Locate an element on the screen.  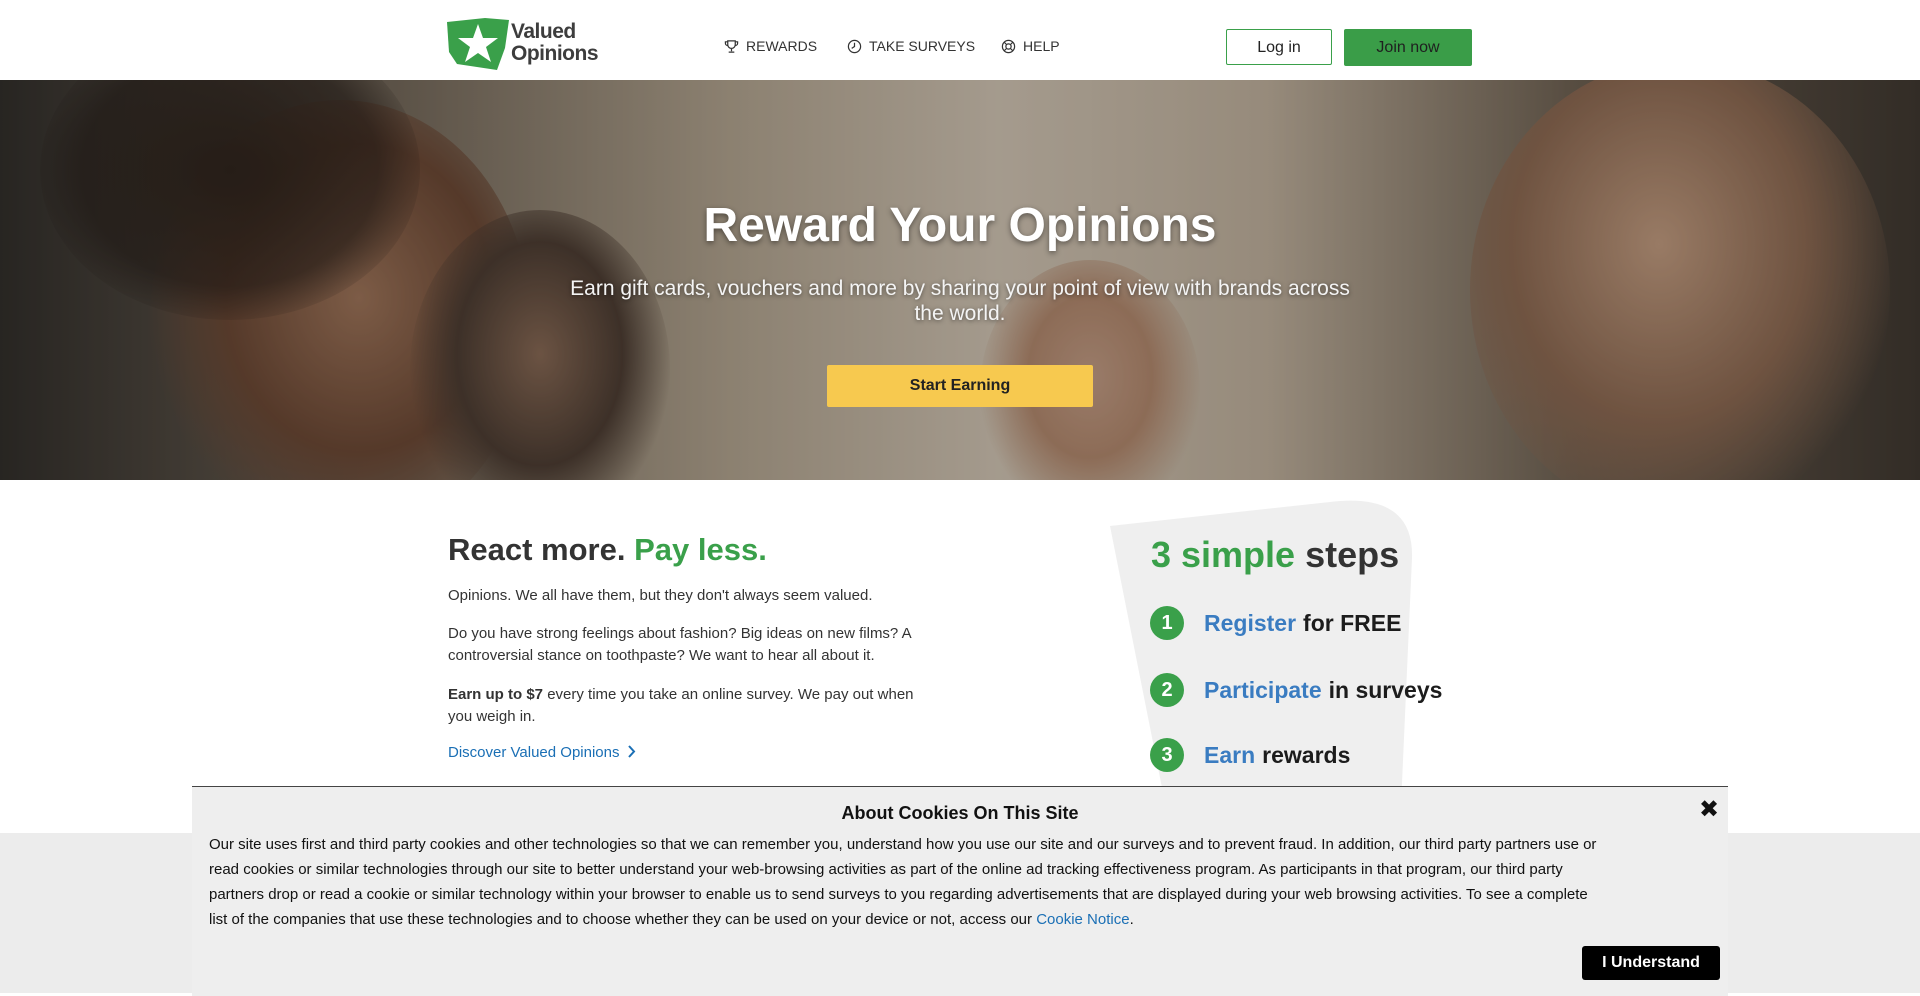
nav-take-surveys: TAKE SURVEYS is located at coordinates (911, 46).